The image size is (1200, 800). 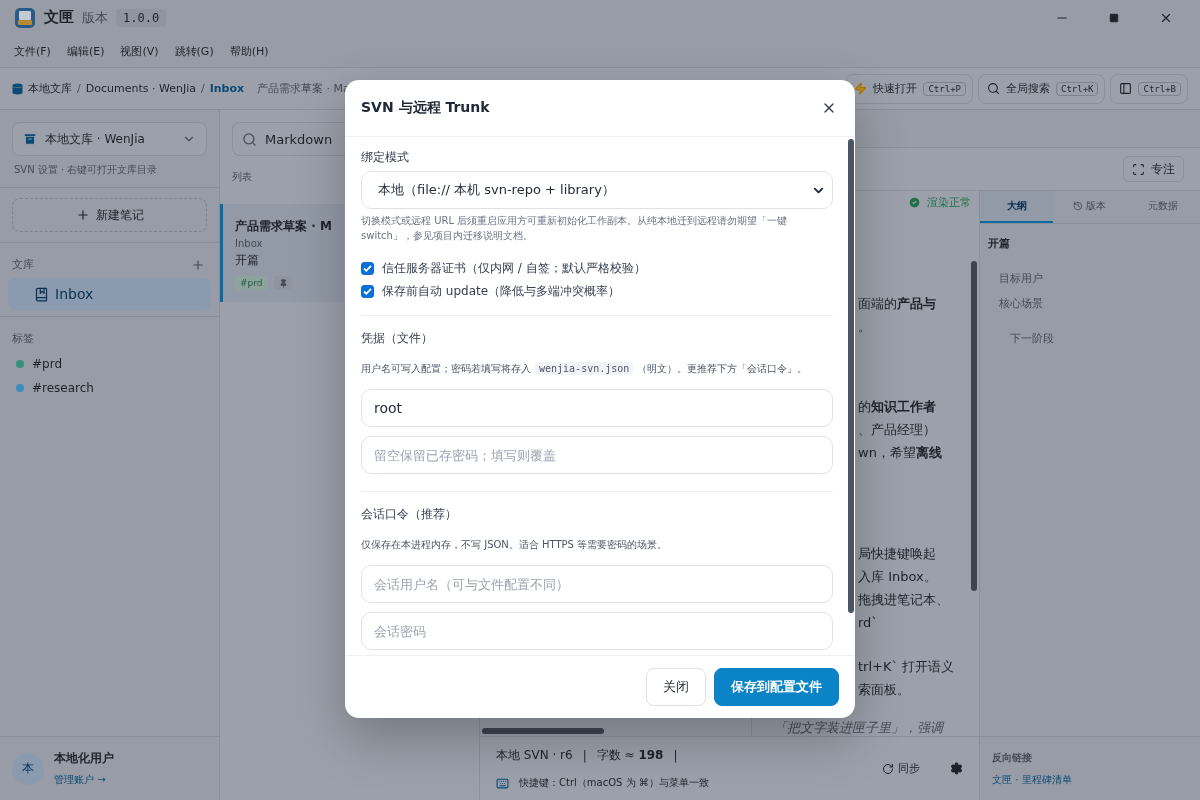 I want to click on outline-item: 开篇, so click(x=999, y=243).